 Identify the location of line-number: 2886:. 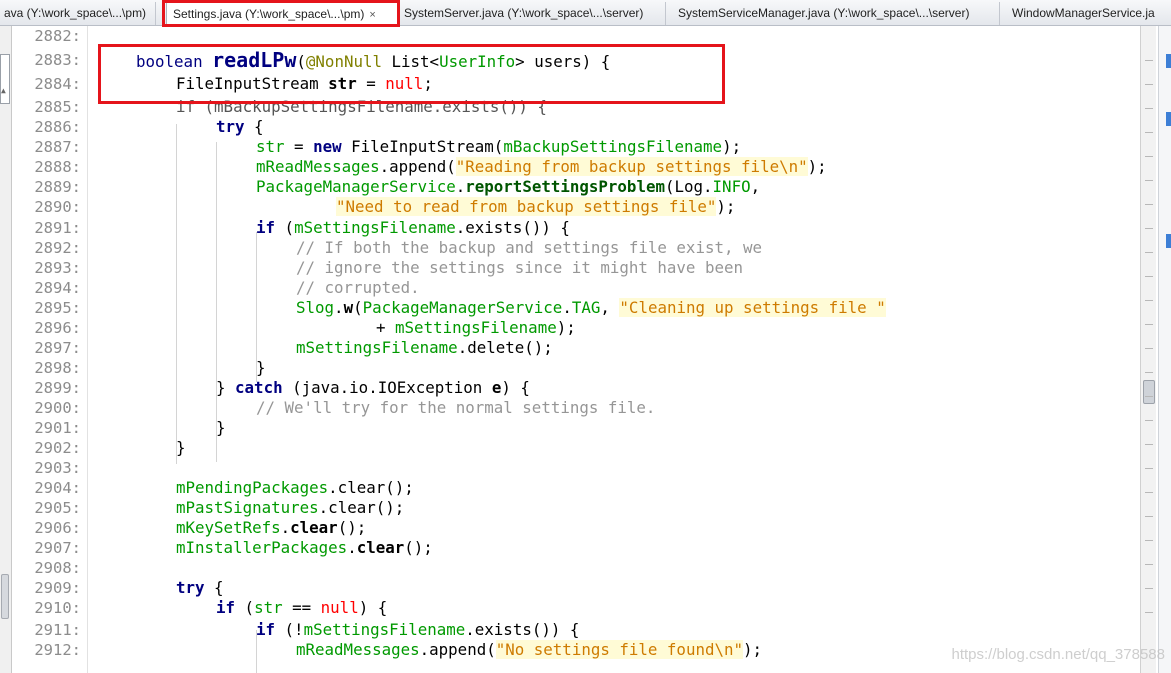
(57, 127).